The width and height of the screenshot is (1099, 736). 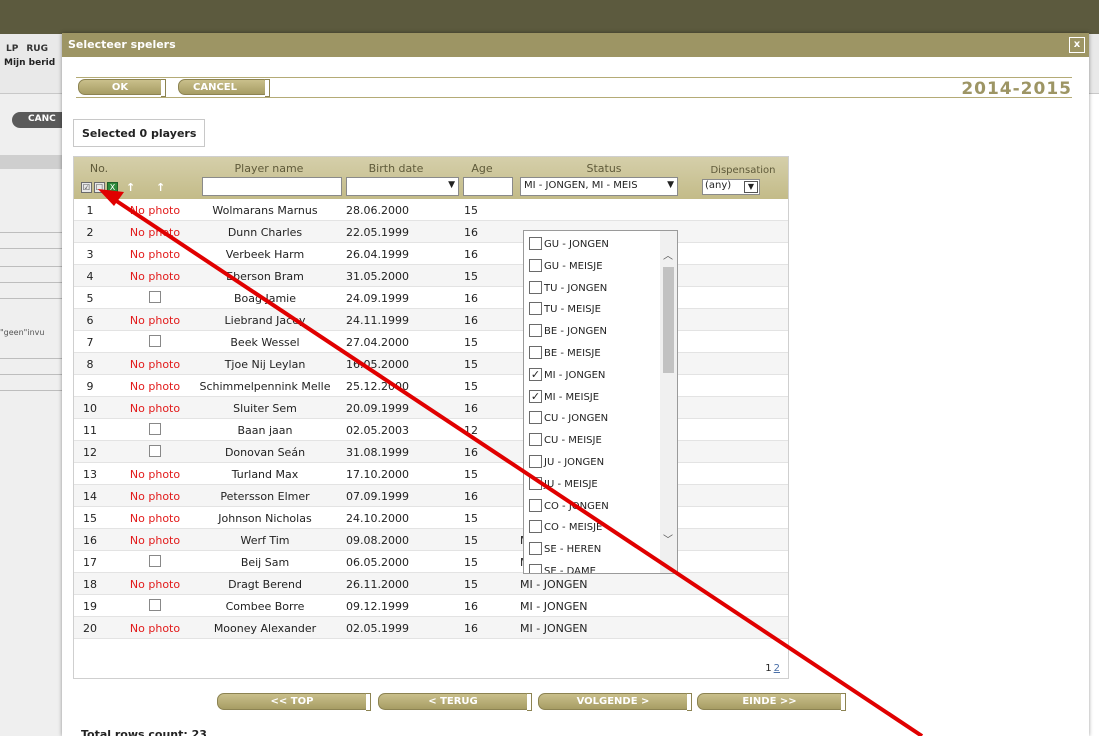 What do you see at coordinates (272, 186) in the screenshot?
I see `player-name-filter` at bounding box center [272, 186].